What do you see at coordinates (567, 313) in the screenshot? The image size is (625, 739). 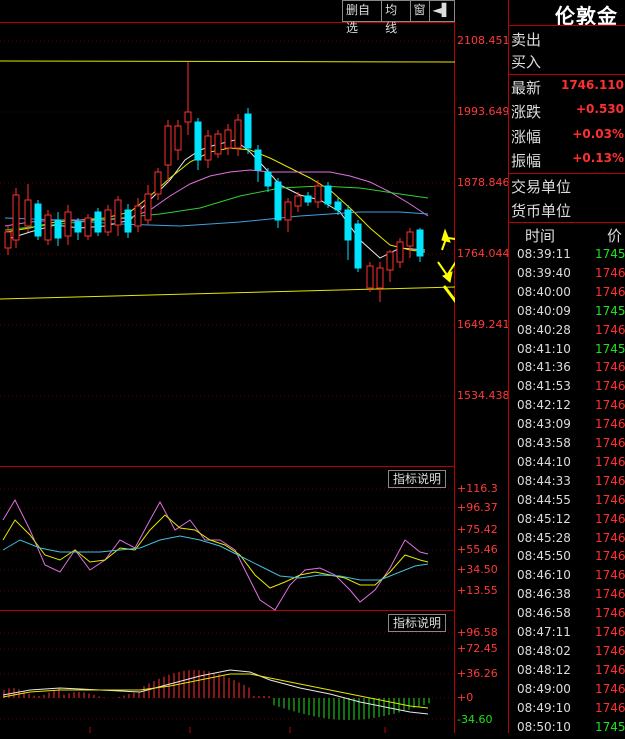 I see `timeline-row: 08:40:09 1745` at bounding box center [567, 313].